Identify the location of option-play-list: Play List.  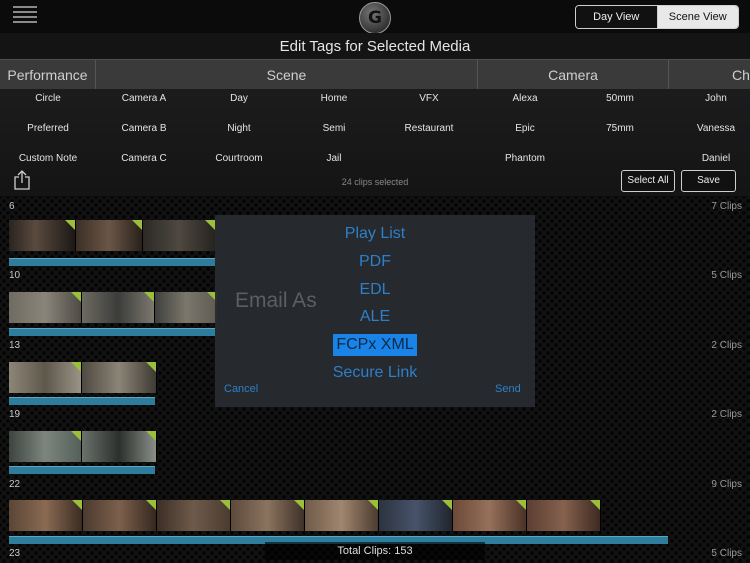
(375, 234).